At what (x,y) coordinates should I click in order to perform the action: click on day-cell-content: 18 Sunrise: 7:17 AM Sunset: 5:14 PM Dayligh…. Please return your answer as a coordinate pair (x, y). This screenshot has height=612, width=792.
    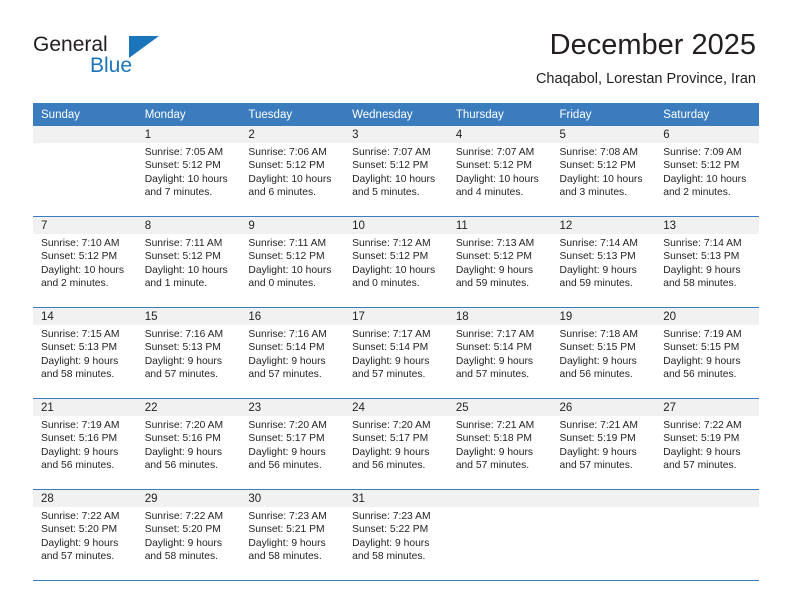
    Looking at the image, I should click on (499, 353).